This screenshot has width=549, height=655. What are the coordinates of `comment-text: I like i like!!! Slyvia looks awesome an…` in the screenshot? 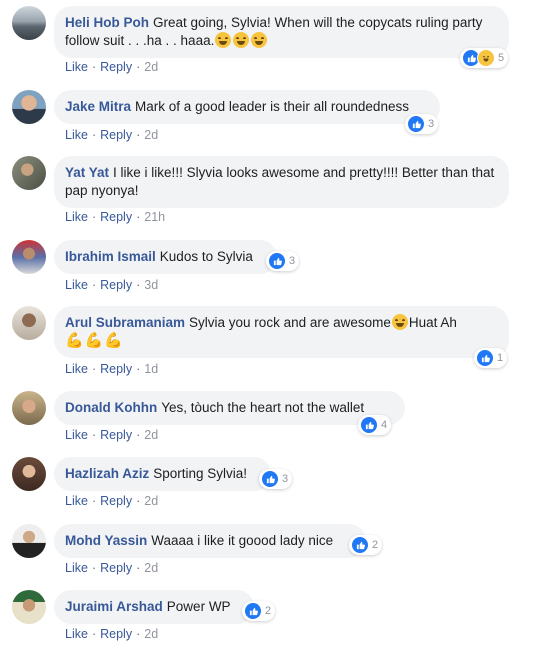 It's located at (280, 181).